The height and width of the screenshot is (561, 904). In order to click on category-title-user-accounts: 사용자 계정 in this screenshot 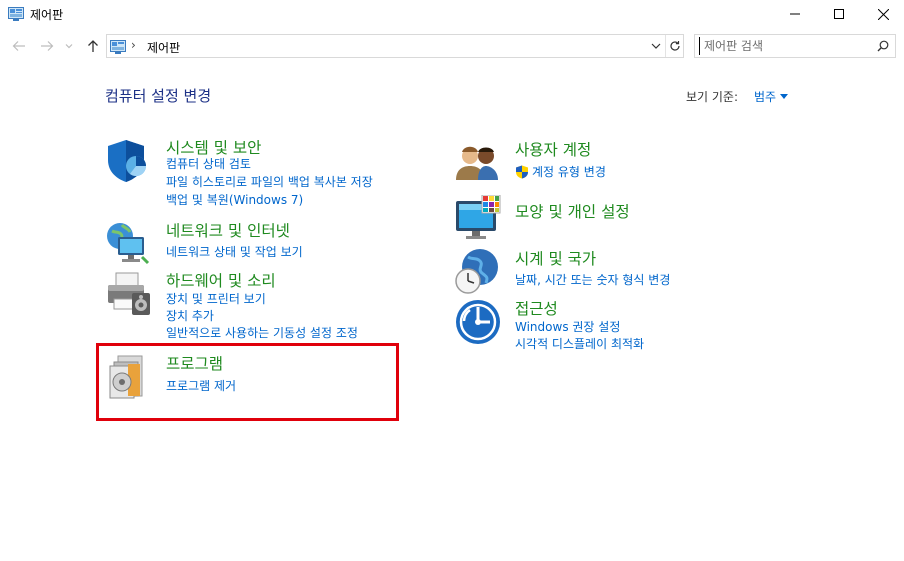, I will do `click(553, 149)`.